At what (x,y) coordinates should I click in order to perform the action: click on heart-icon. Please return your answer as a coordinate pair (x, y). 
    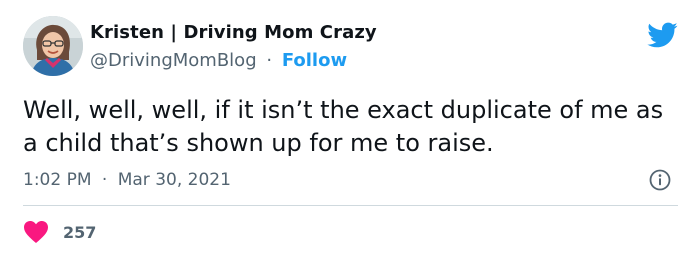
    Looking at the image, I should click on (36, 232).